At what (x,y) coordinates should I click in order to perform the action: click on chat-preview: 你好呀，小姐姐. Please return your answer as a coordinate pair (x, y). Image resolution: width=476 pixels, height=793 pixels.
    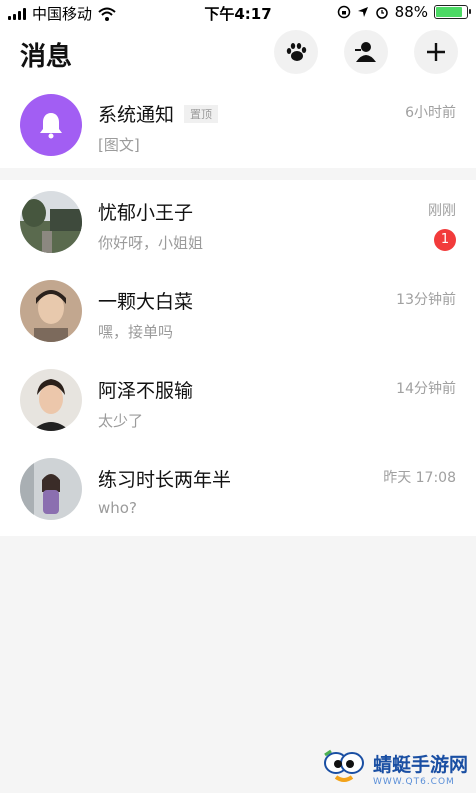
    Looking at the image, I should click on (151, 243).